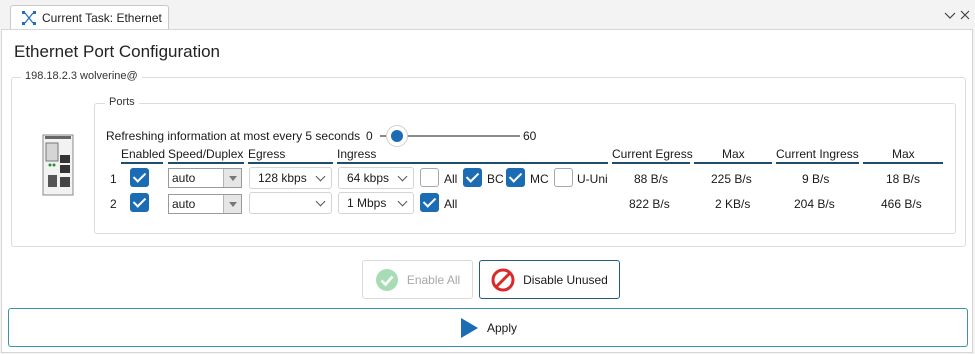  What do you see at coordinates (429, 177) in the screenshot?
I see `row-1-ingress-all-checkbox` at bounding box center [429, 177].